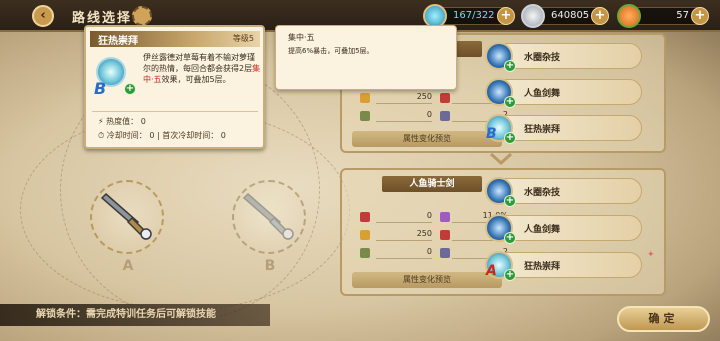 Image resolution: width=720 pixels, height=341 pixels. Describe the element at coordinates (301, 37) in the screenshot. I see `buff-title: 集中·五` at that location.